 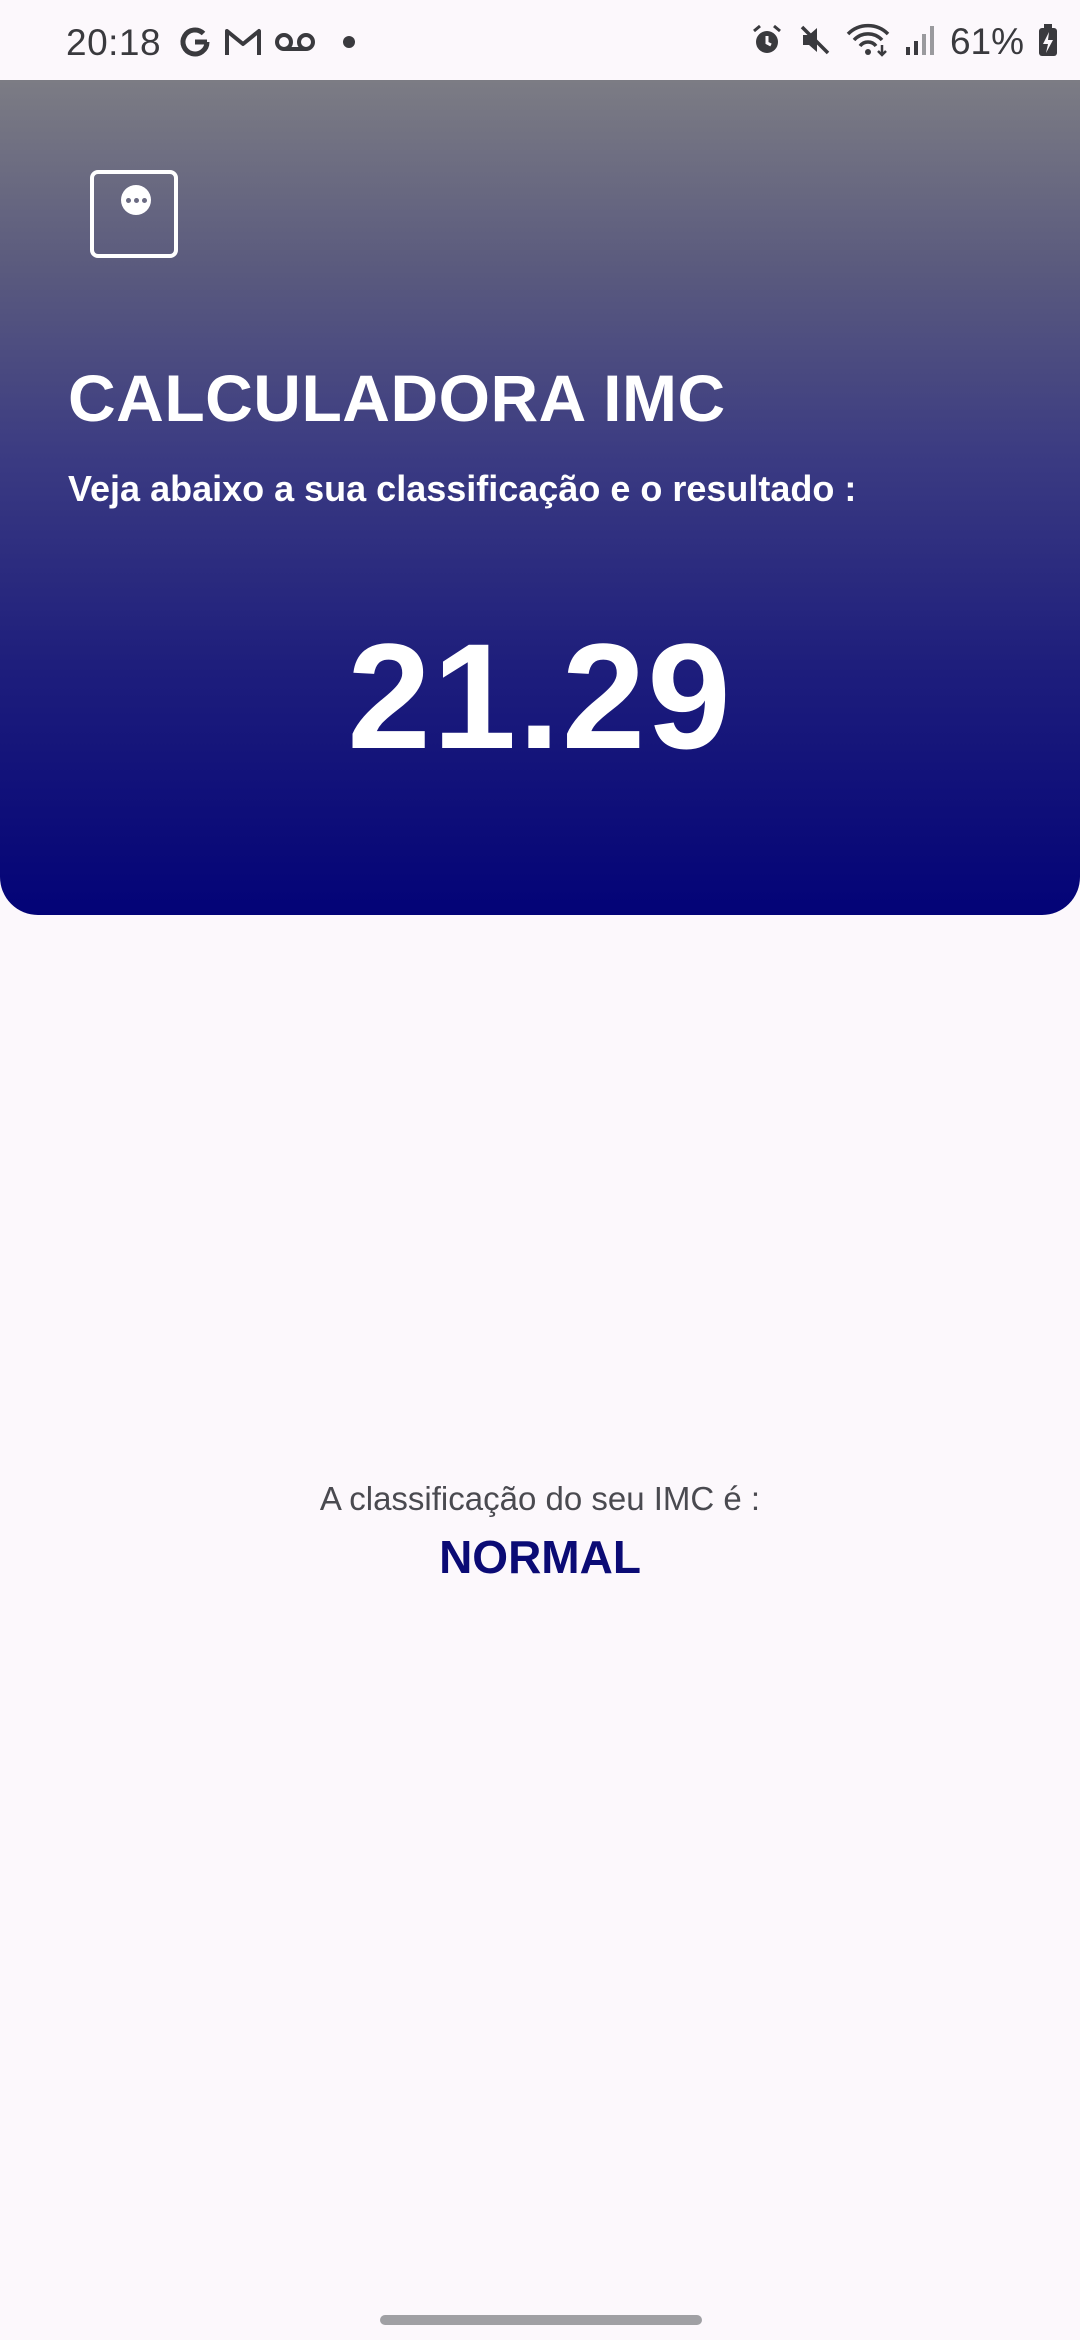 I want to click on home-indicator, so click(x=541, y=2320).